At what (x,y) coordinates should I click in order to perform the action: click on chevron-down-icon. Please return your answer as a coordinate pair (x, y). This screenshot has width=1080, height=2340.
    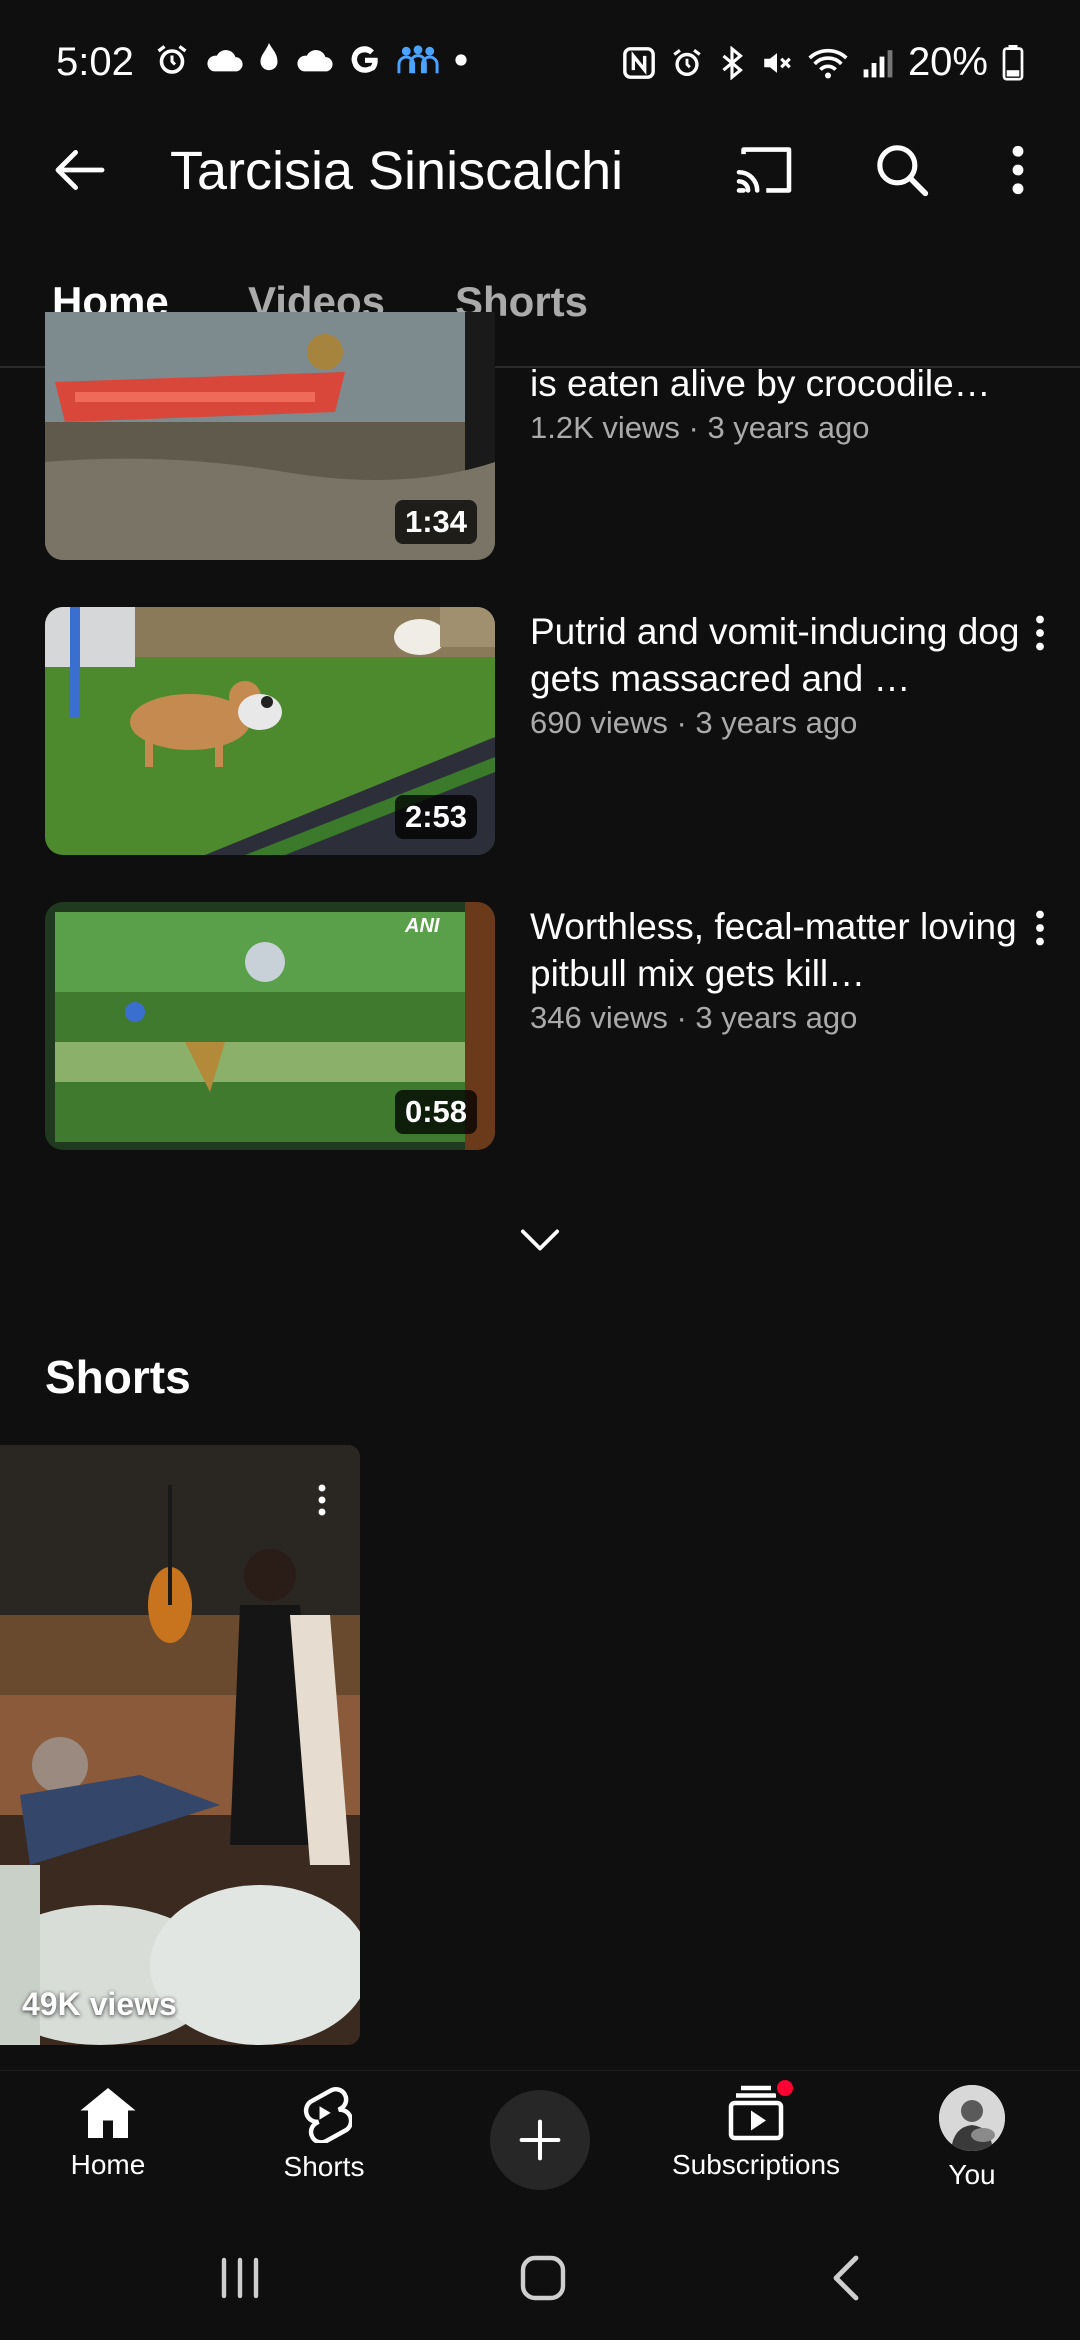
    Looking at the image, I should click on (540, 1240).